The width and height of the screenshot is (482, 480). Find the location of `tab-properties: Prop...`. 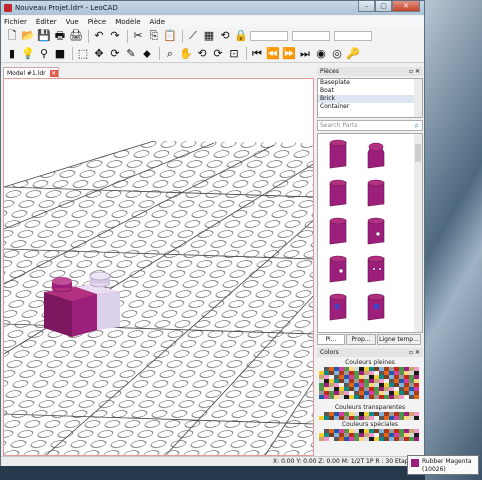

tab-properties: Prop... is located at coordinates (361, 339).